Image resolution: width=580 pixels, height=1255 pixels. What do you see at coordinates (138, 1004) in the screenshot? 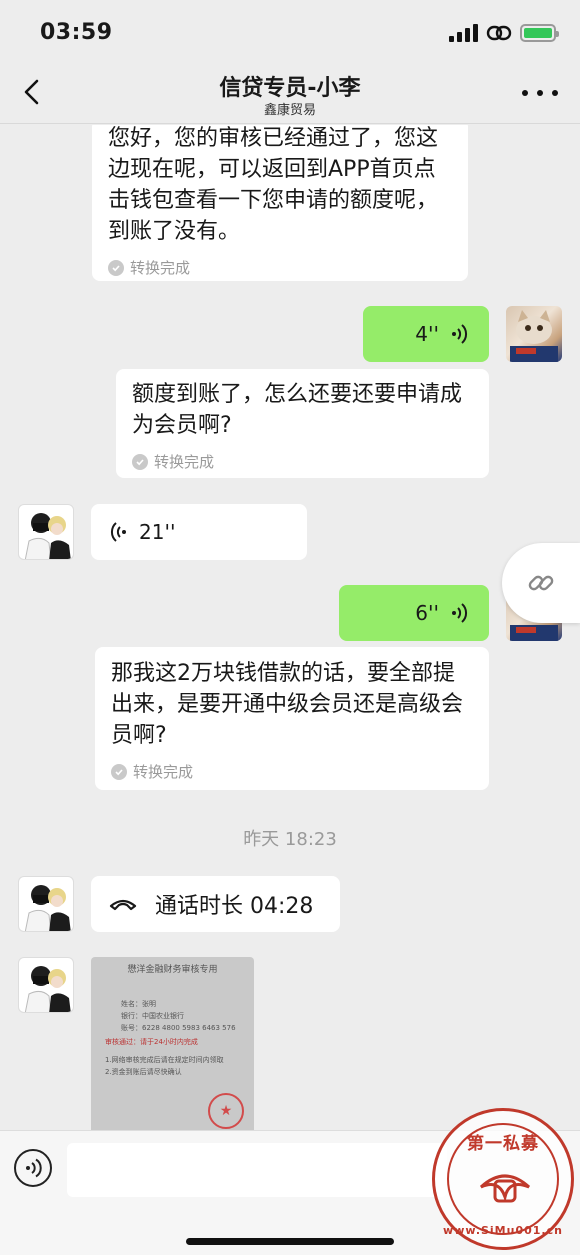
I see `document-name-line: 姓名：张明` at bounding box center [138, 1004].